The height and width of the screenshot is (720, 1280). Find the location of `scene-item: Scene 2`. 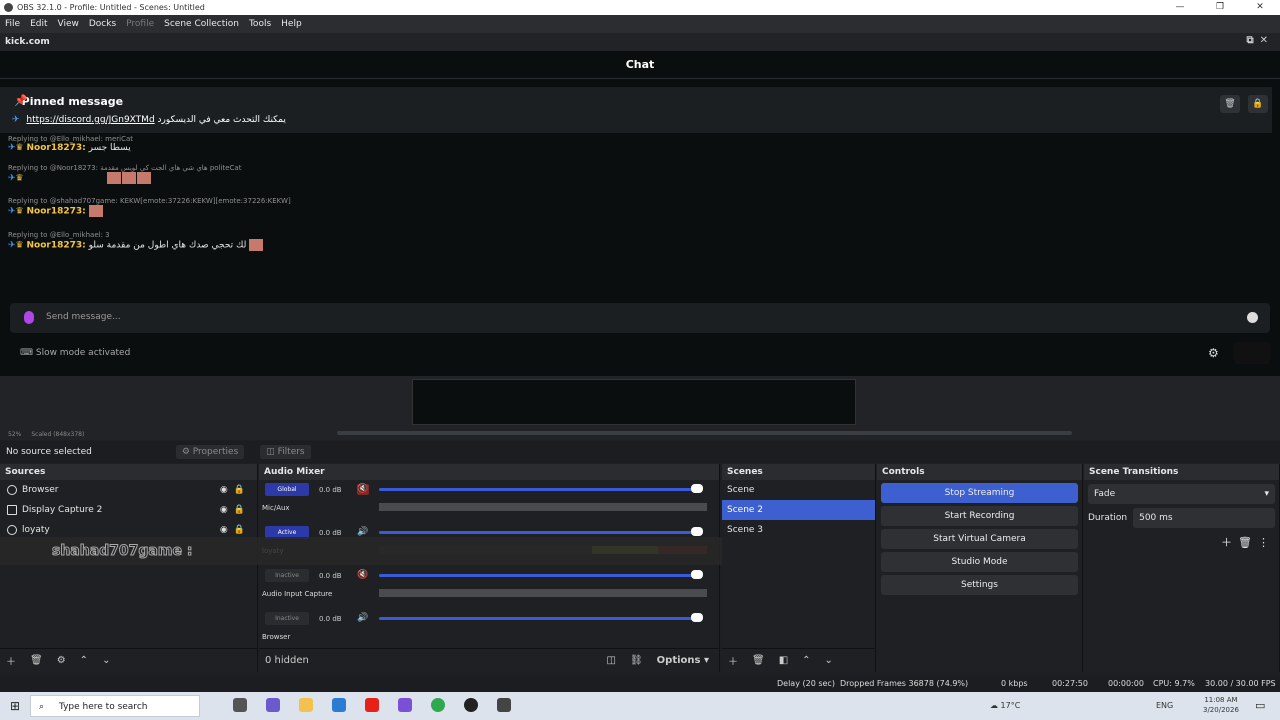

scene-item: Scene 2 is located at coordinates (798, 510).